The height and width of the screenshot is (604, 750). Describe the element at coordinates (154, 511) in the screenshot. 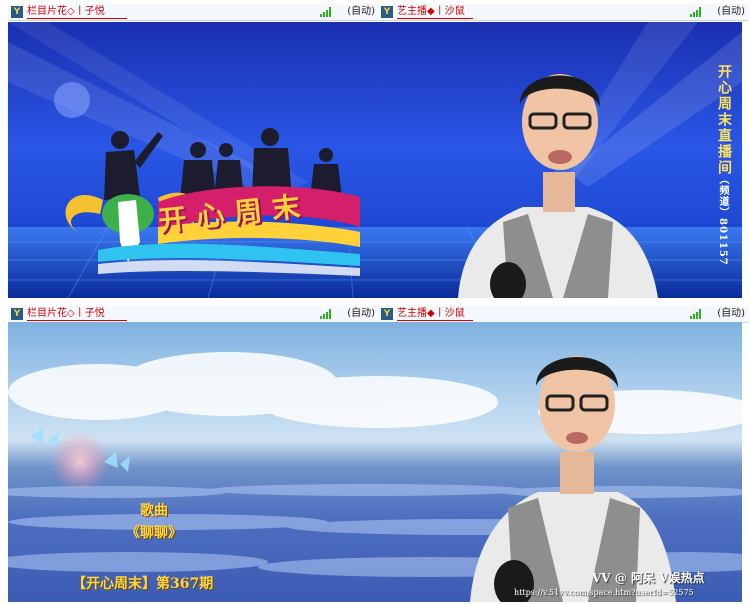

I see `song-label: 歌曲` at that location.